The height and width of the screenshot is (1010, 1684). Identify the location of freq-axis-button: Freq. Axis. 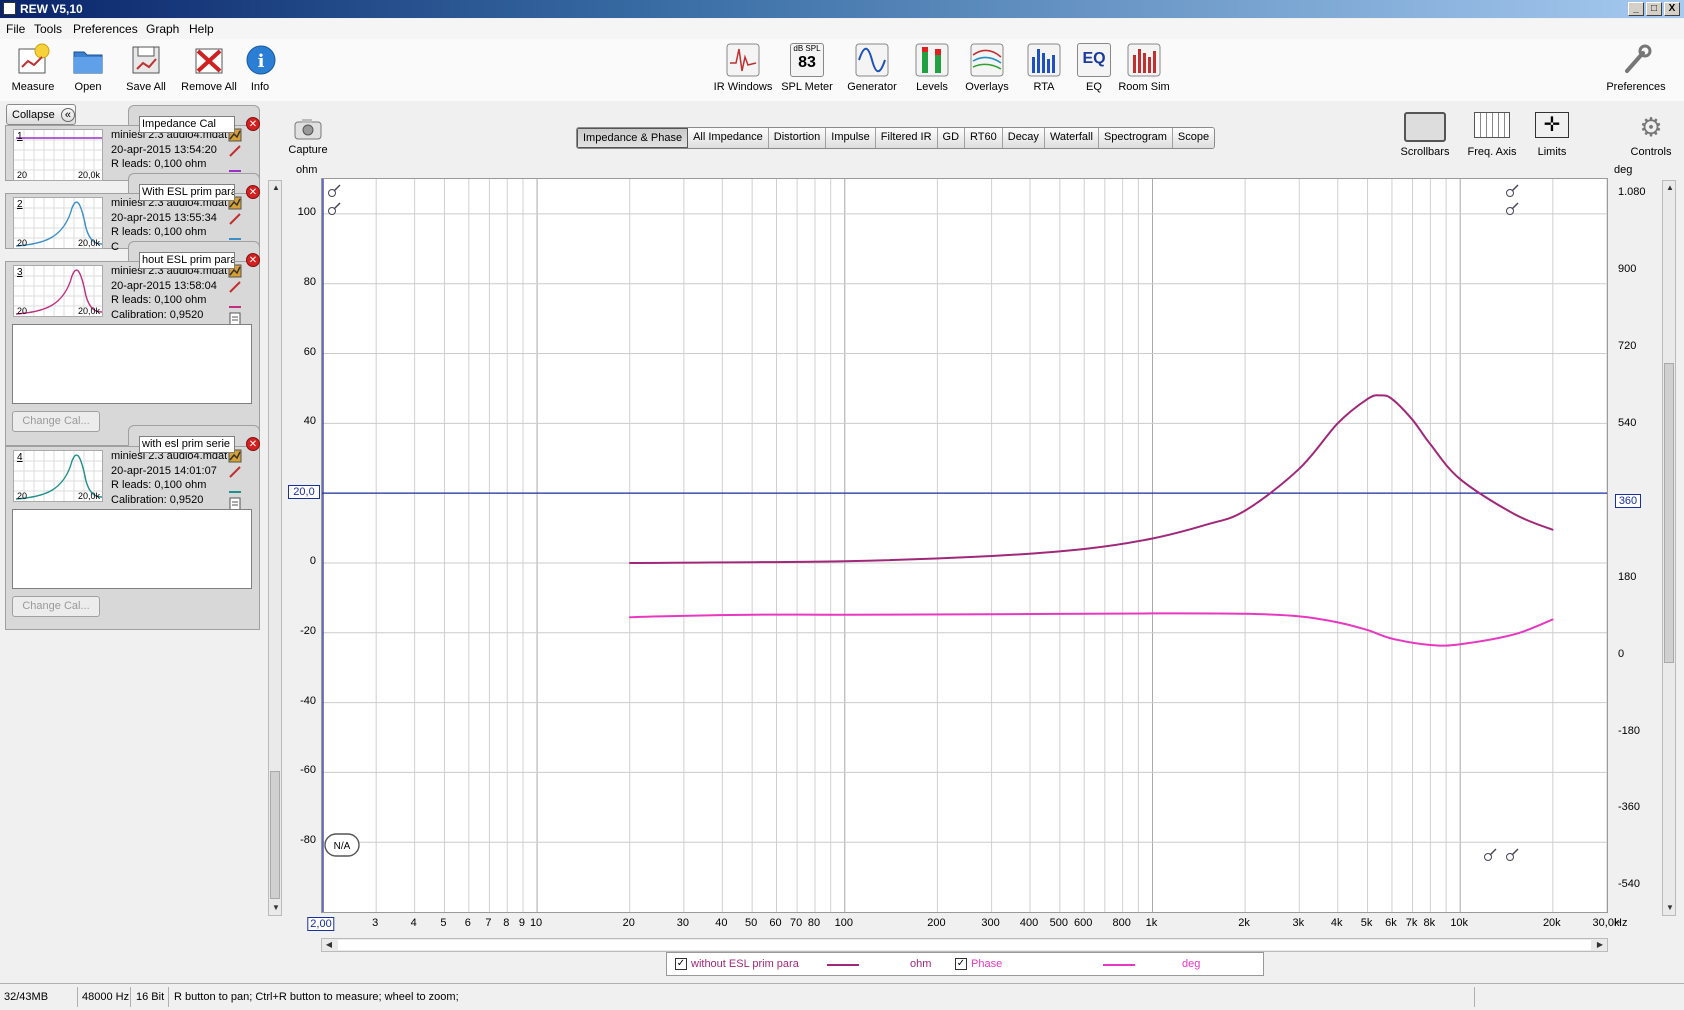
(1492, 135).